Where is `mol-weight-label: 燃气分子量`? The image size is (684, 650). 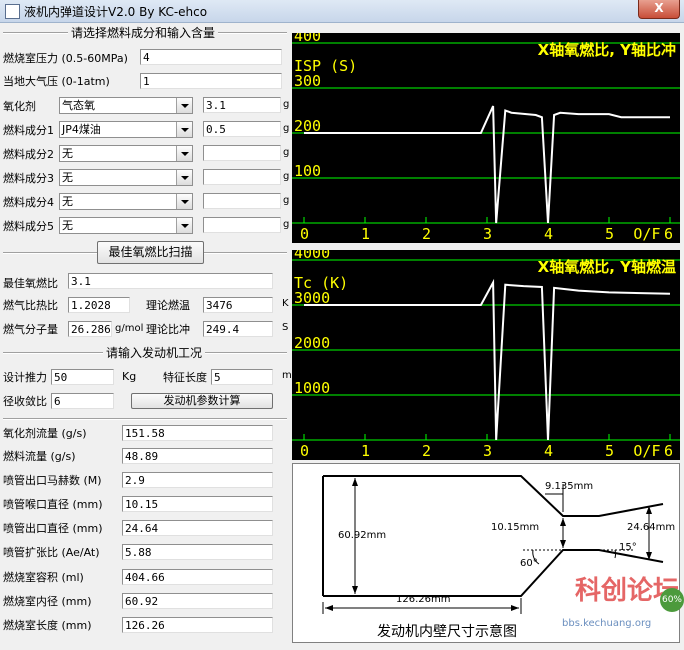
mol-weight-label: 燃气分子量 is located at coordinates (30, 329).